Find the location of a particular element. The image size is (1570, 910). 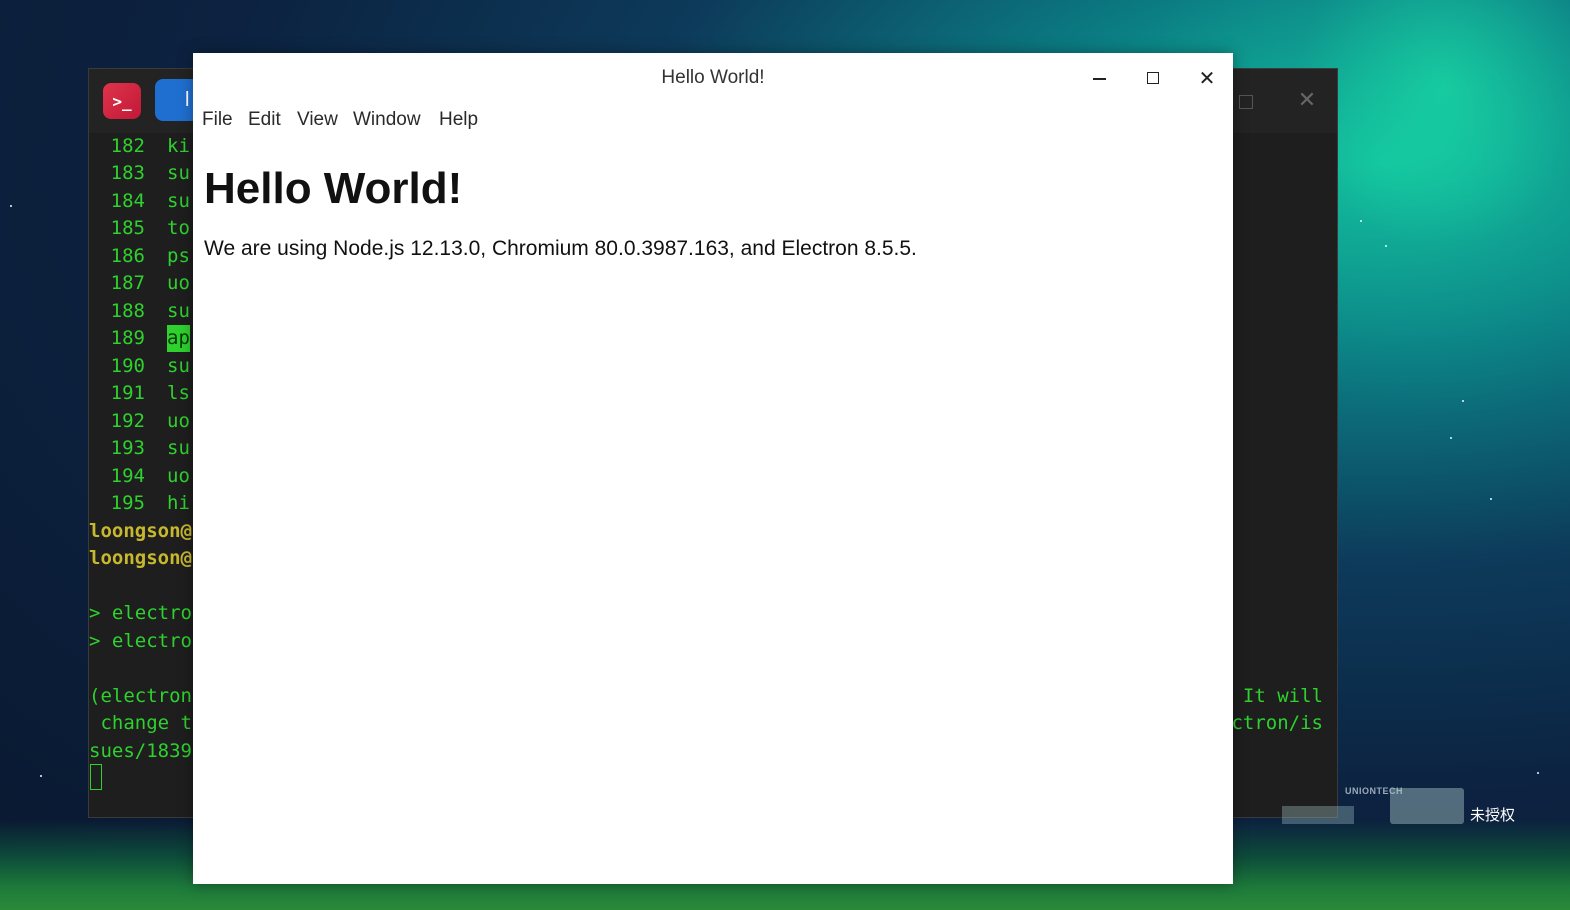

window-title: Hello World! is located at coordinates (713, 77).